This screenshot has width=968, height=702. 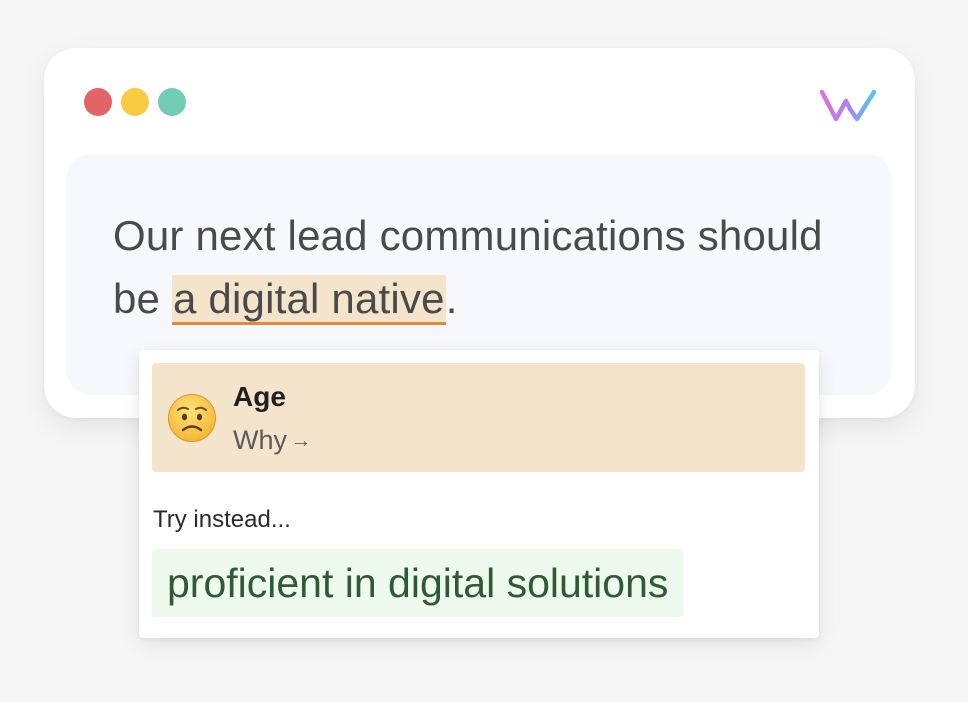 I want to click on w-logo-icon, so click(x=848, y=105).